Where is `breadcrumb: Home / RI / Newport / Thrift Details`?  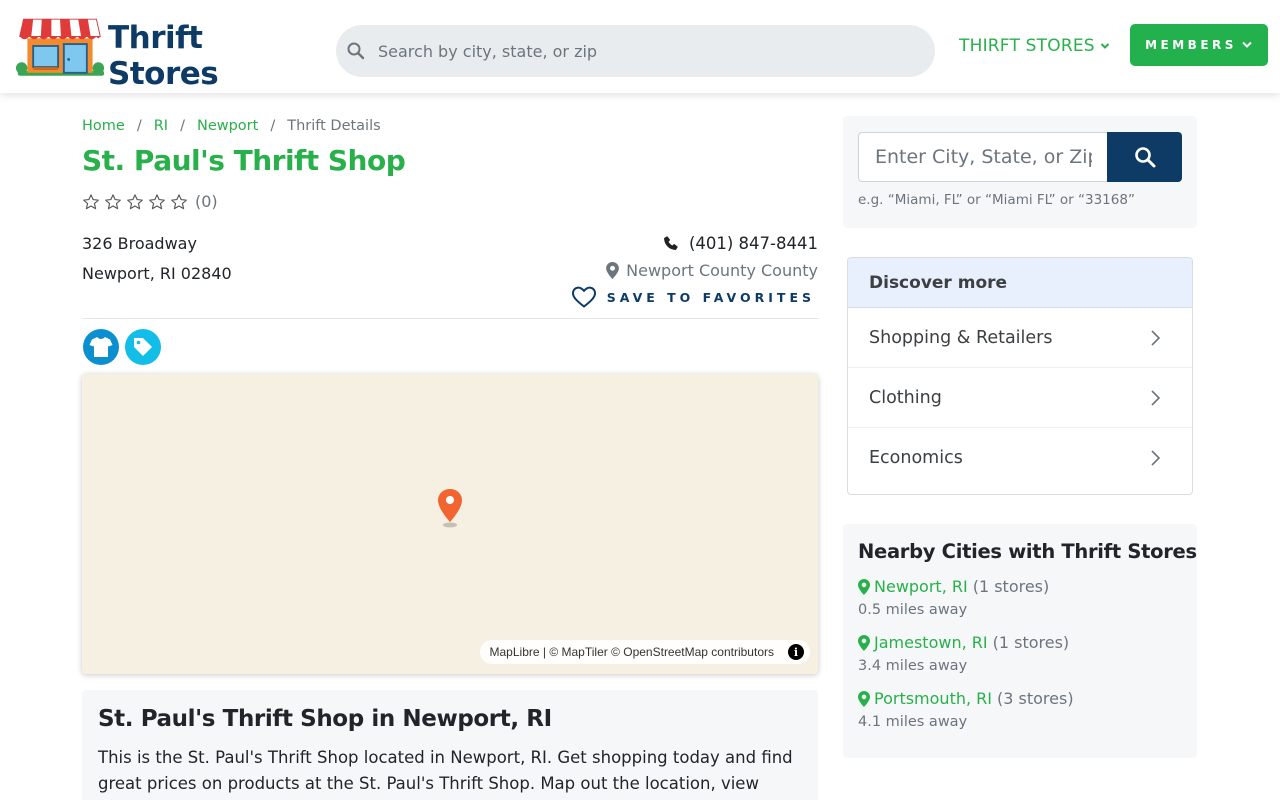
breadcrumb: Home / RI / Newport / Thrift Details is located at coordinates (231, 126).